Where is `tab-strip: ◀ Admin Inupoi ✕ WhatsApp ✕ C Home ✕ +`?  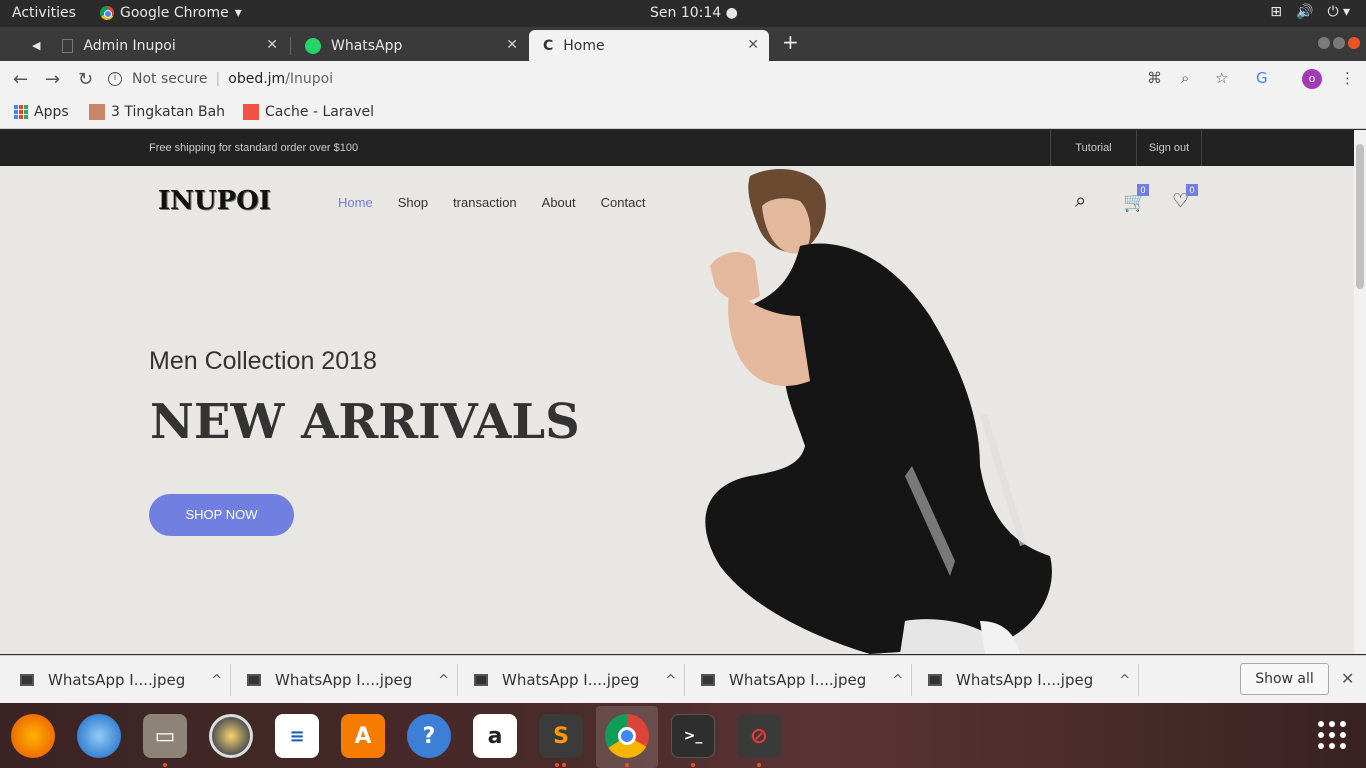 tab-strip: ◀ Admin Inupoi ✕ WhatsApp ✕ C Home ✕ + is located at coordinates (683, 44).